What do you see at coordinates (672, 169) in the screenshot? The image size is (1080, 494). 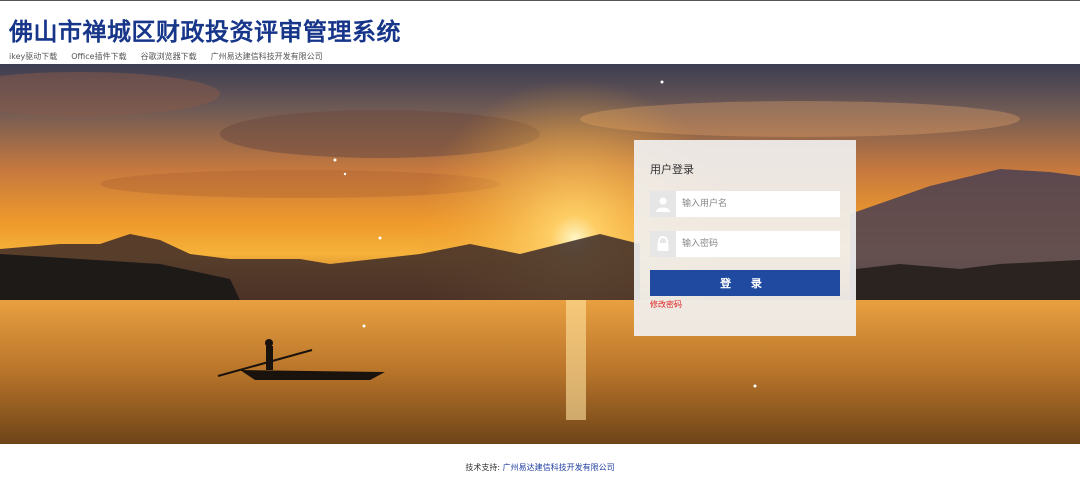 I see `login-title: 用户登录` at bounding box center [672, 169].